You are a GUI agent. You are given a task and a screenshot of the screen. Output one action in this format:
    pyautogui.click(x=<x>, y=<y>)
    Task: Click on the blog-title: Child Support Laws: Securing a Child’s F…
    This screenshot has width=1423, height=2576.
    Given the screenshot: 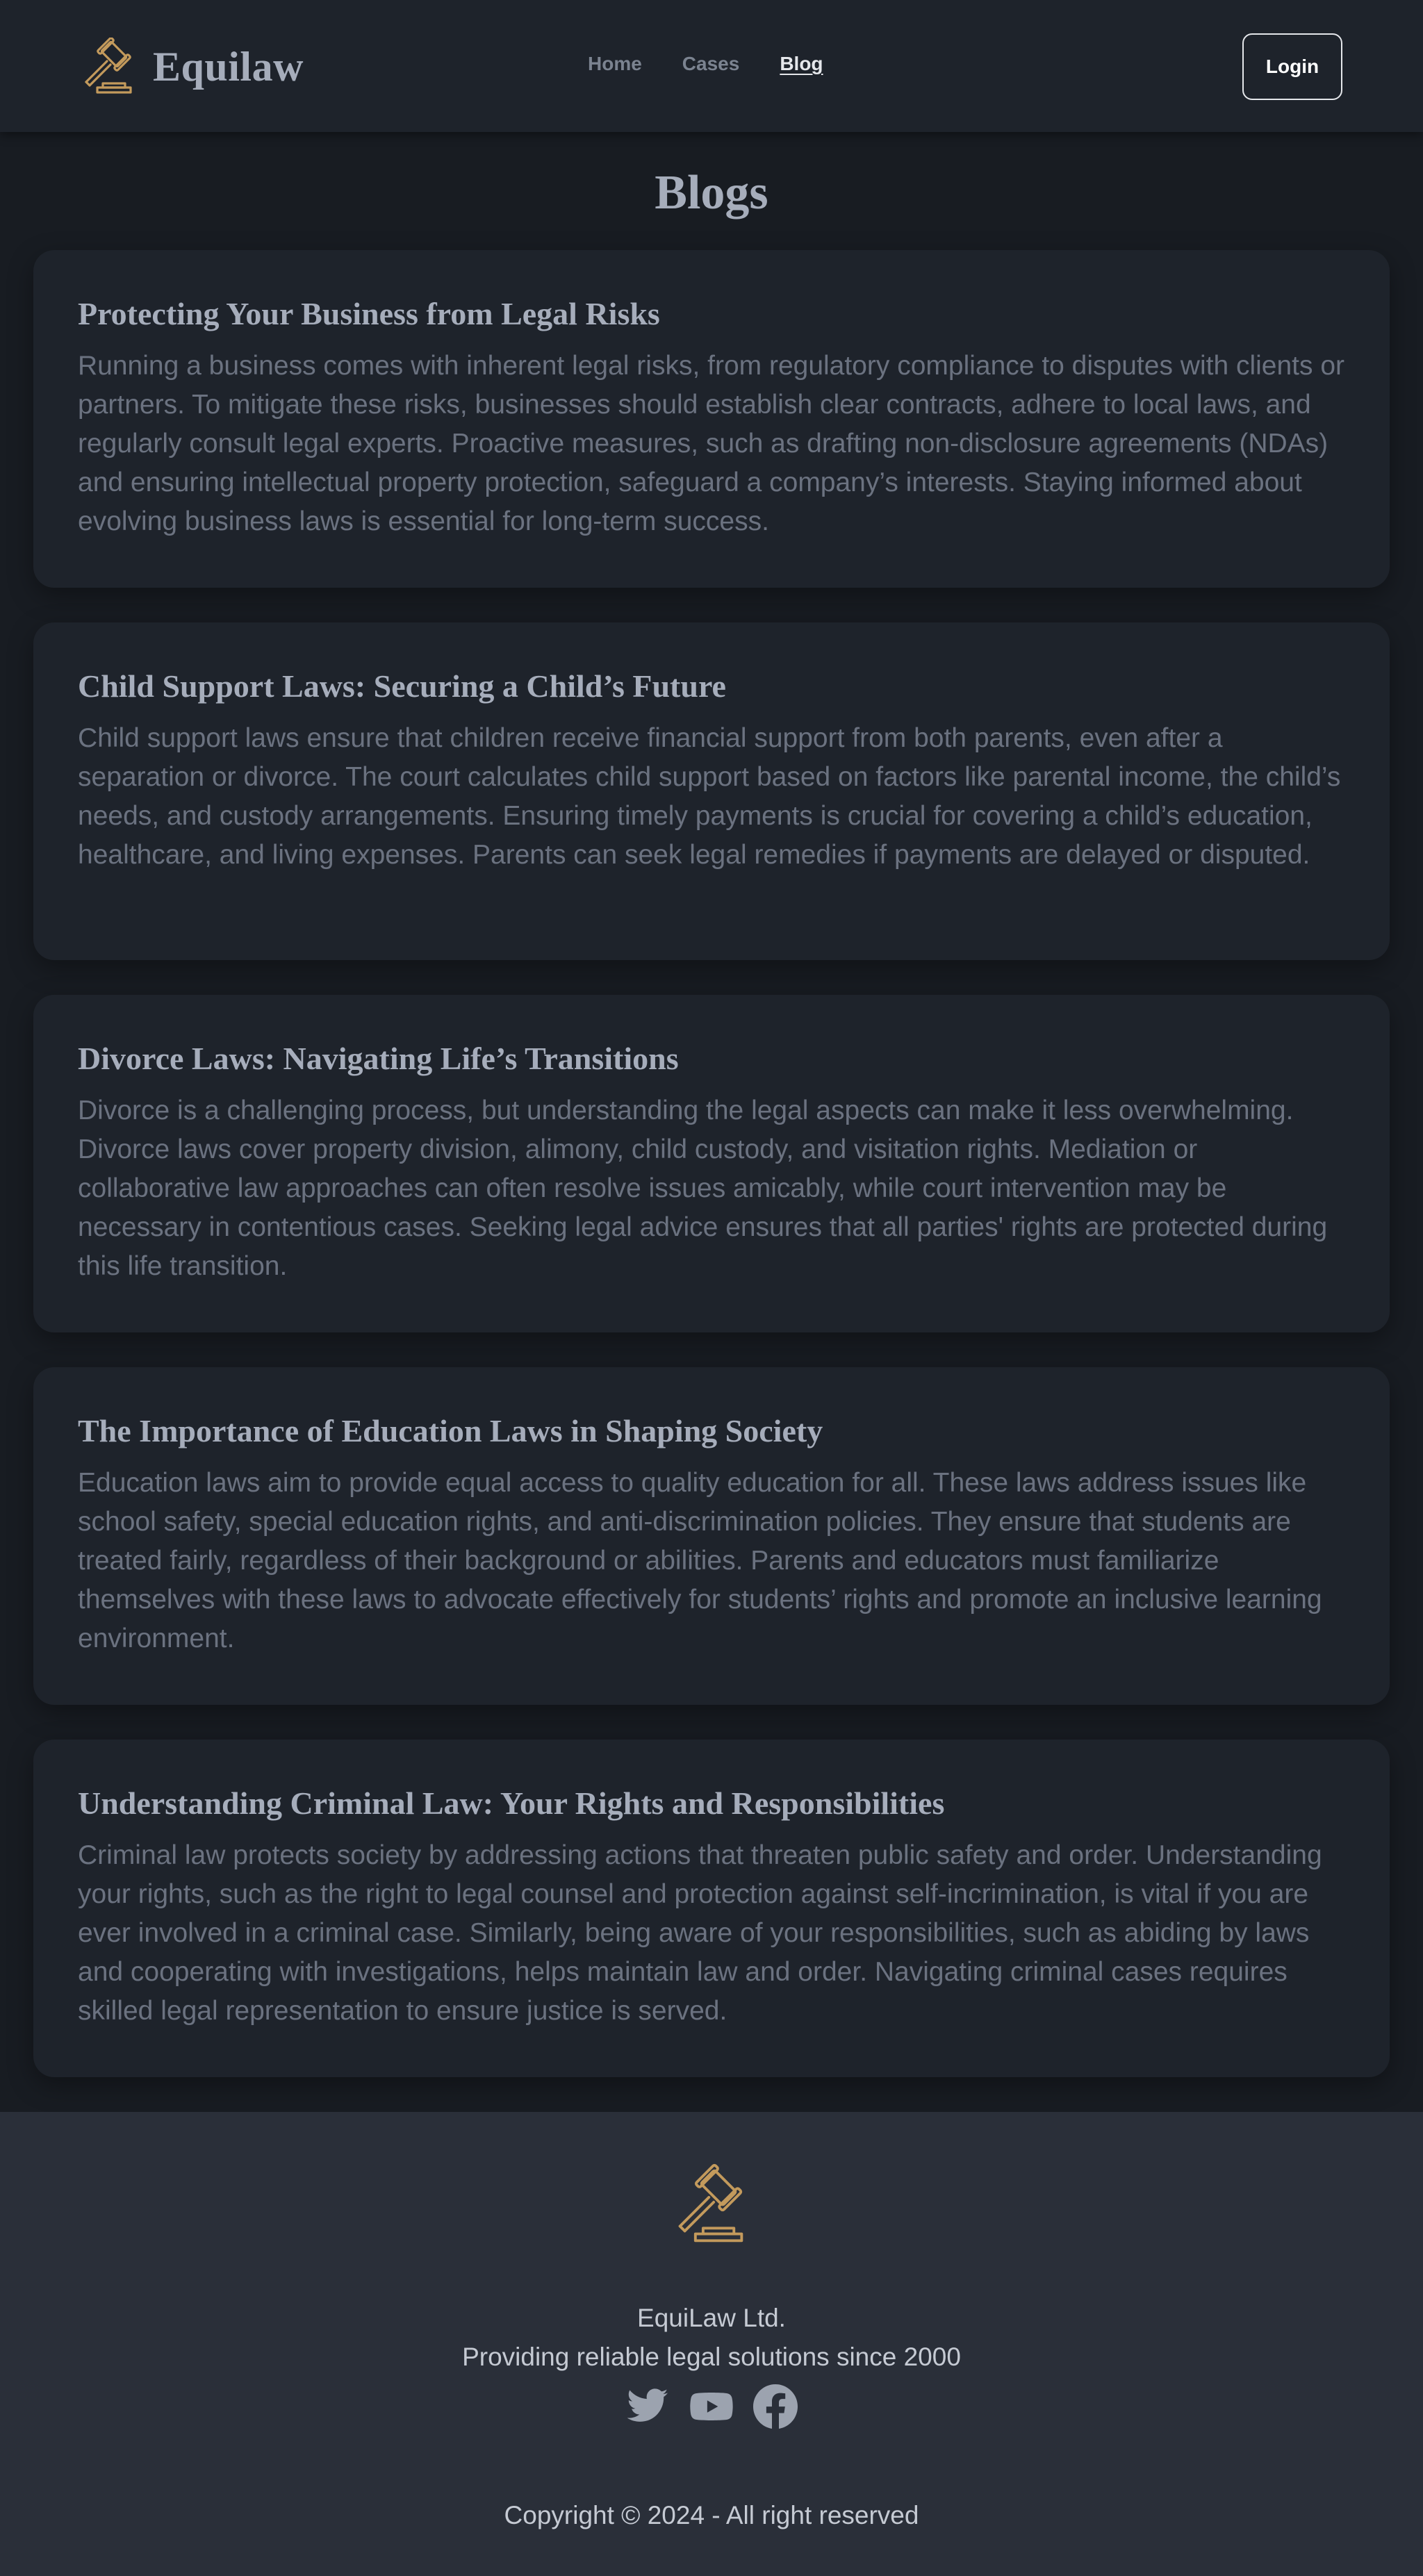 What is the action you would take?
    pyautogui.click(x=402, y=686)
    